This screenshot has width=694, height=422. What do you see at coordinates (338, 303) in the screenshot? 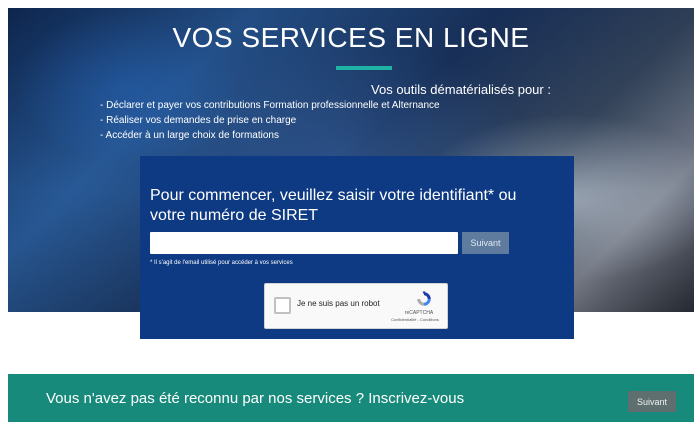
I see `recaptcha-label: Je ne suis pas un robot` at bounding box center [338, 303].